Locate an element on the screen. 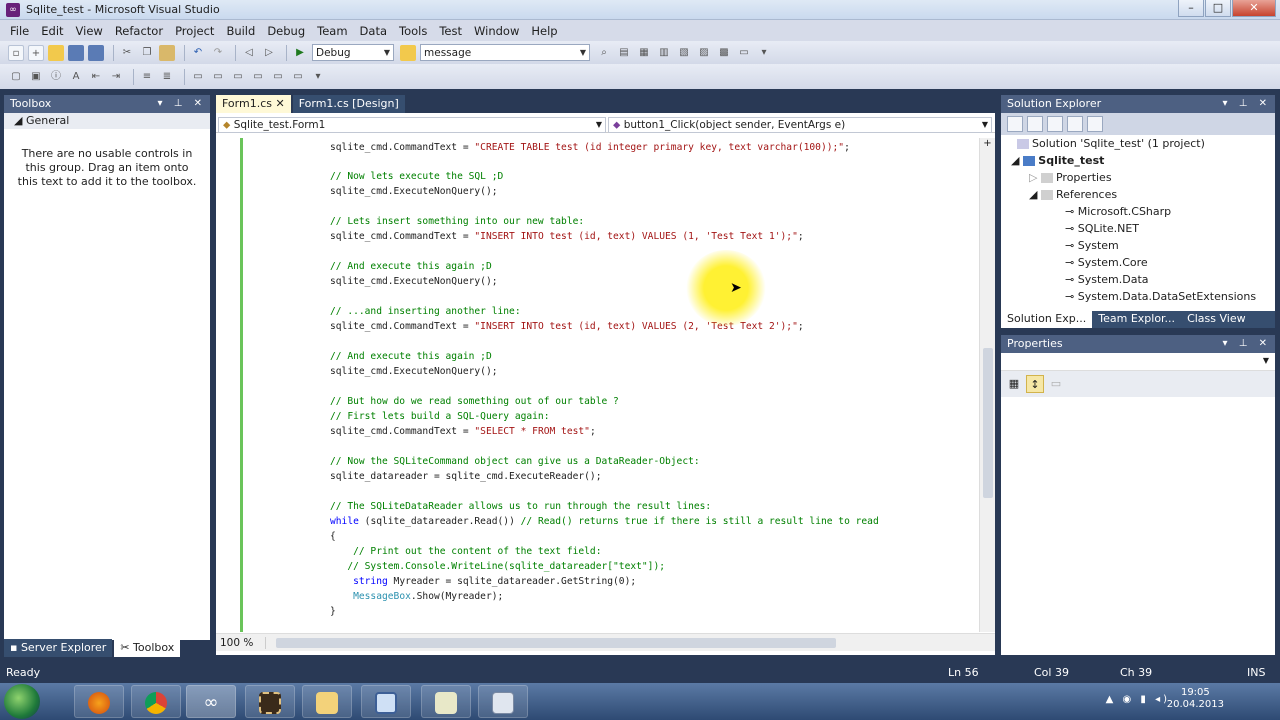 The width and height of the screenshot is (1280, 720). system-tray-icons: ▲ ◉ ▮ ◂) is located at coordinates (1138, 699).